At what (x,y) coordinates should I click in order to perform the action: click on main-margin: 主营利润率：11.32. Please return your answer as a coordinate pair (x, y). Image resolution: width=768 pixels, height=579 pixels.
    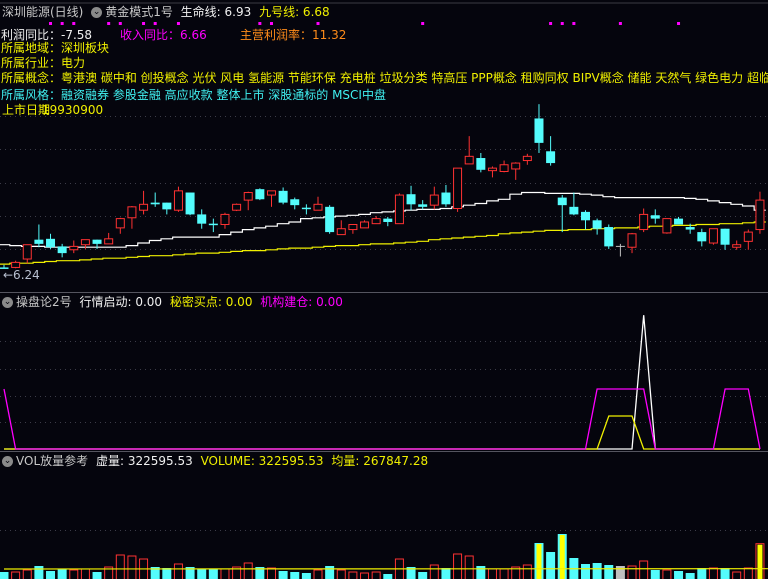
    Looking at the image, I should click on (293, 35).